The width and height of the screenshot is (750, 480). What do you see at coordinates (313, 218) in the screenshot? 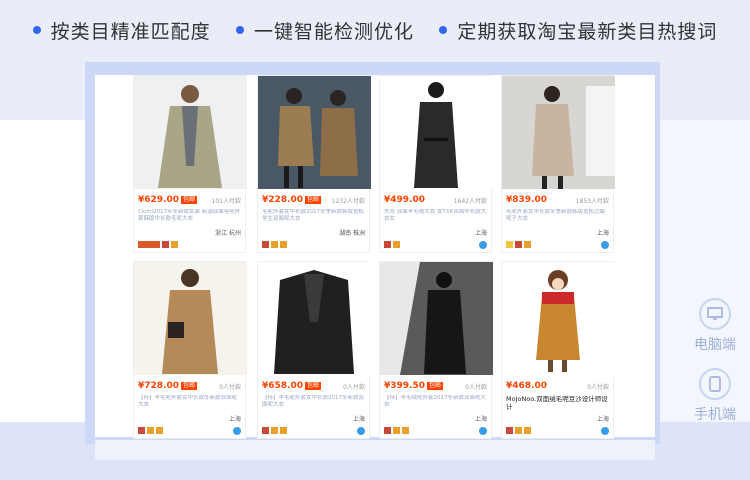
I see `product-title: 毛呢外套女中长款2017冬季新款韩版宽松学生双面呢大衣` at bounding box center [313, 218].